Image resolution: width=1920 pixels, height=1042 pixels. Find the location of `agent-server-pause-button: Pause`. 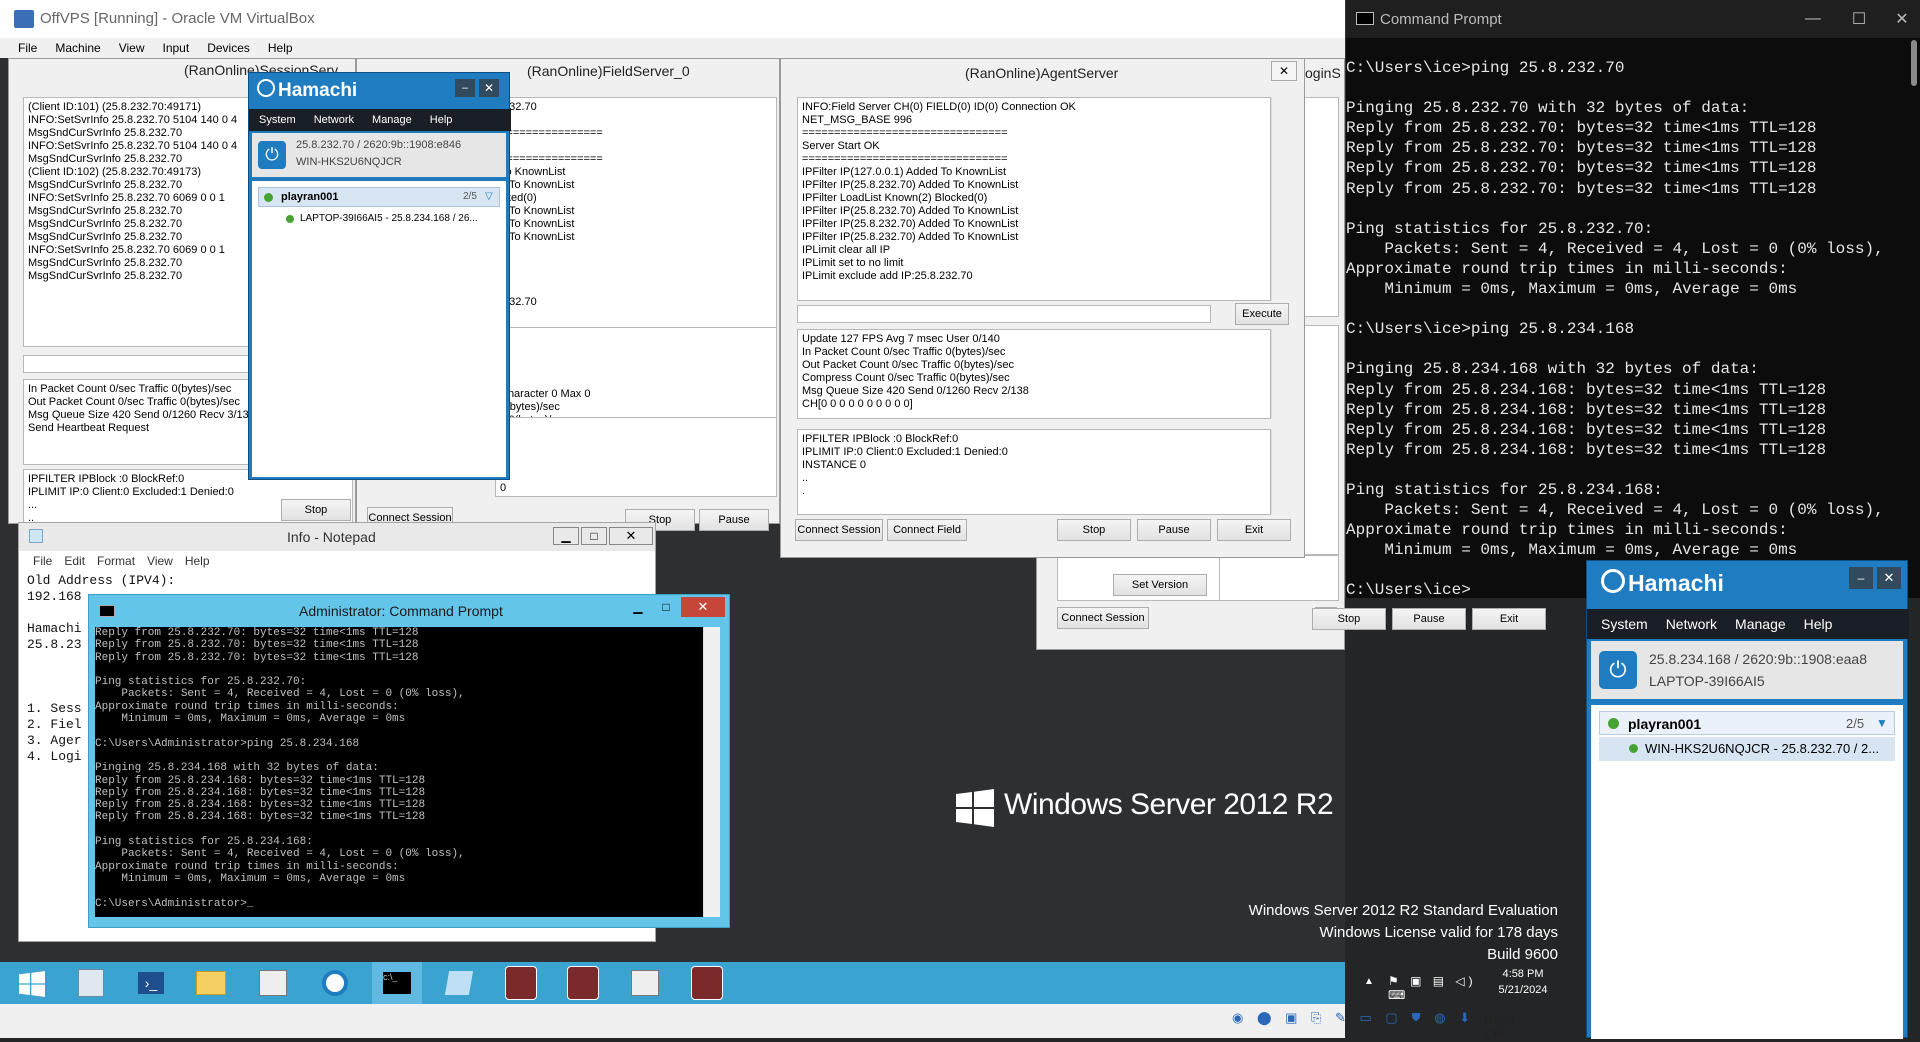

agent-server-pause-button: Pause is located at coordinates (1174, 530).